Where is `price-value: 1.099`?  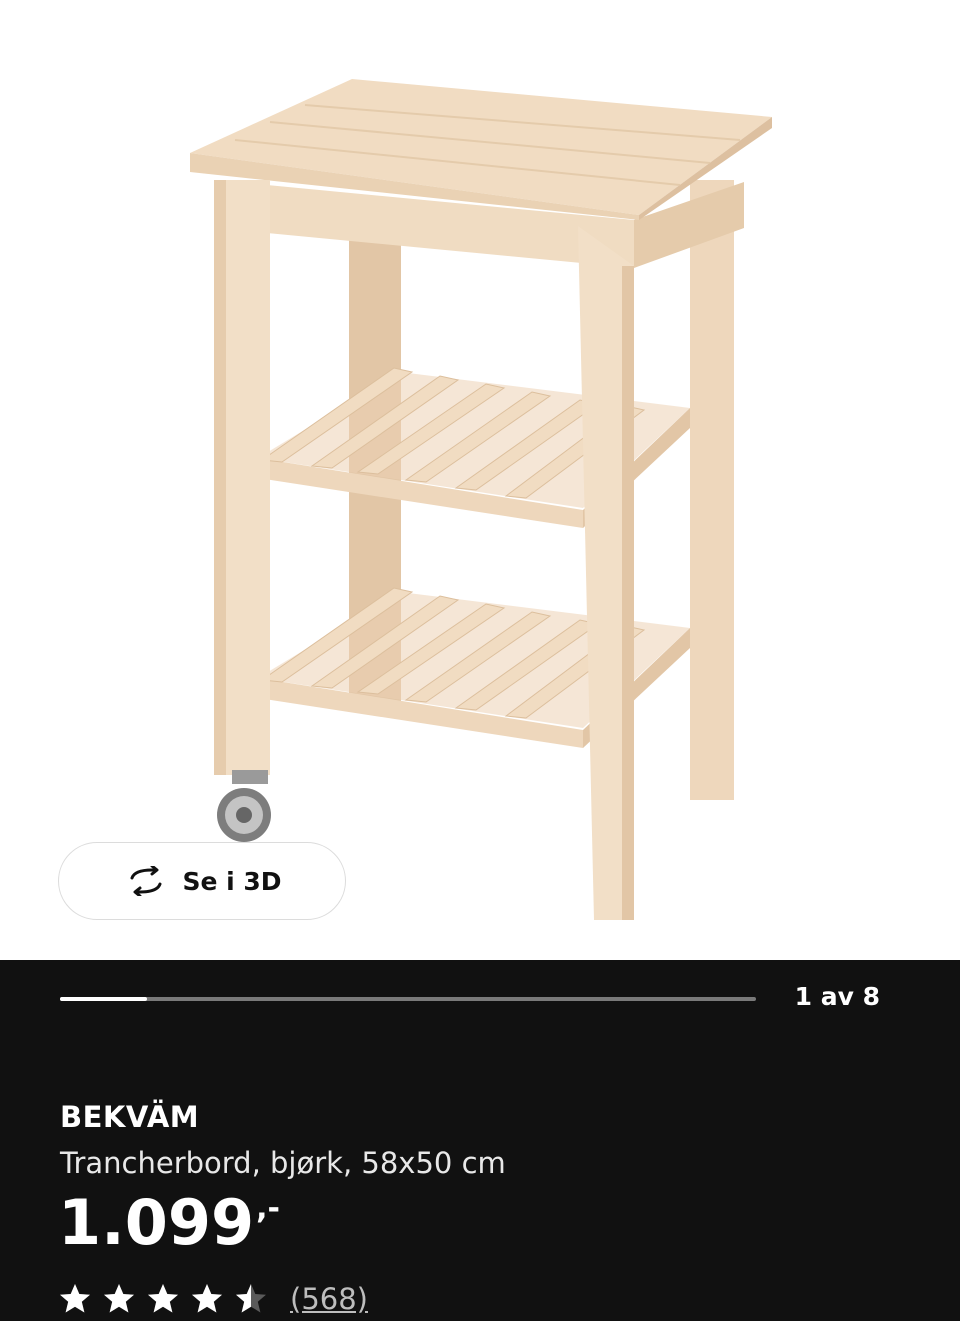 price-value: 1.099 is located at coordinates (156, 1222).